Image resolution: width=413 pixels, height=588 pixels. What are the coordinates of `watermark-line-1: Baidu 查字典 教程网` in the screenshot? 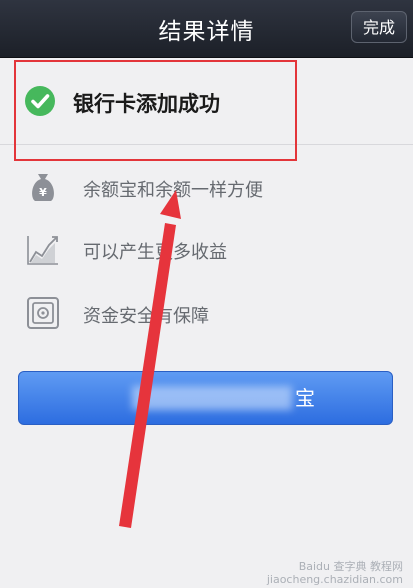 It's located at (350, 566).